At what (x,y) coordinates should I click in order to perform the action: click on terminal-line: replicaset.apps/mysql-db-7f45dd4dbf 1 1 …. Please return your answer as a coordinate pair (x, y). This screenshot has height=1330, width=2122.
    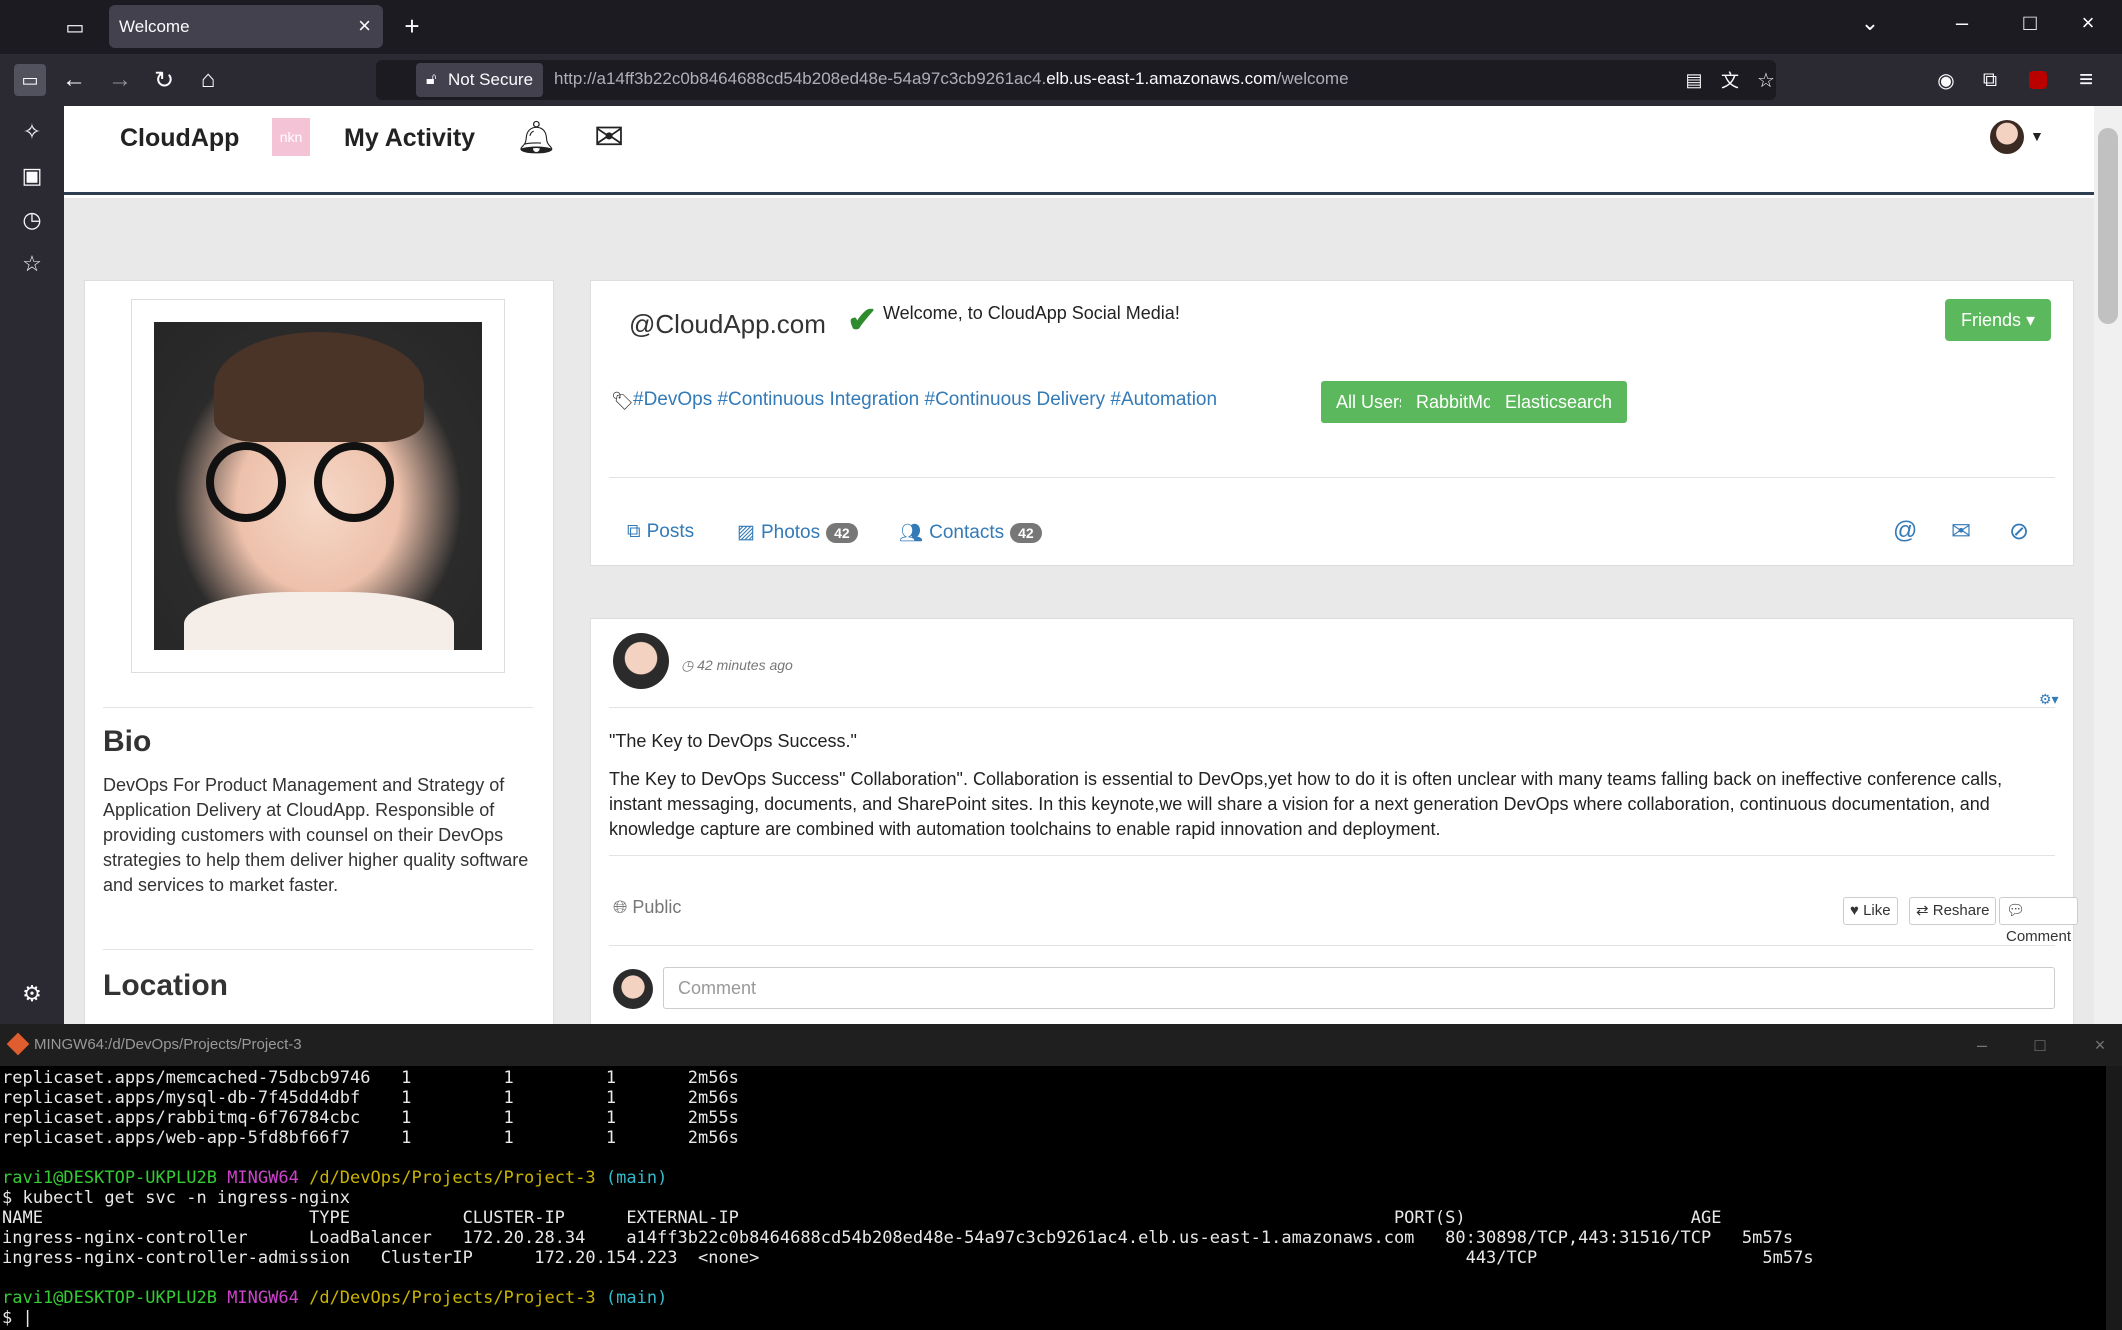
    Looking at the image, I should click on (370, 1098).